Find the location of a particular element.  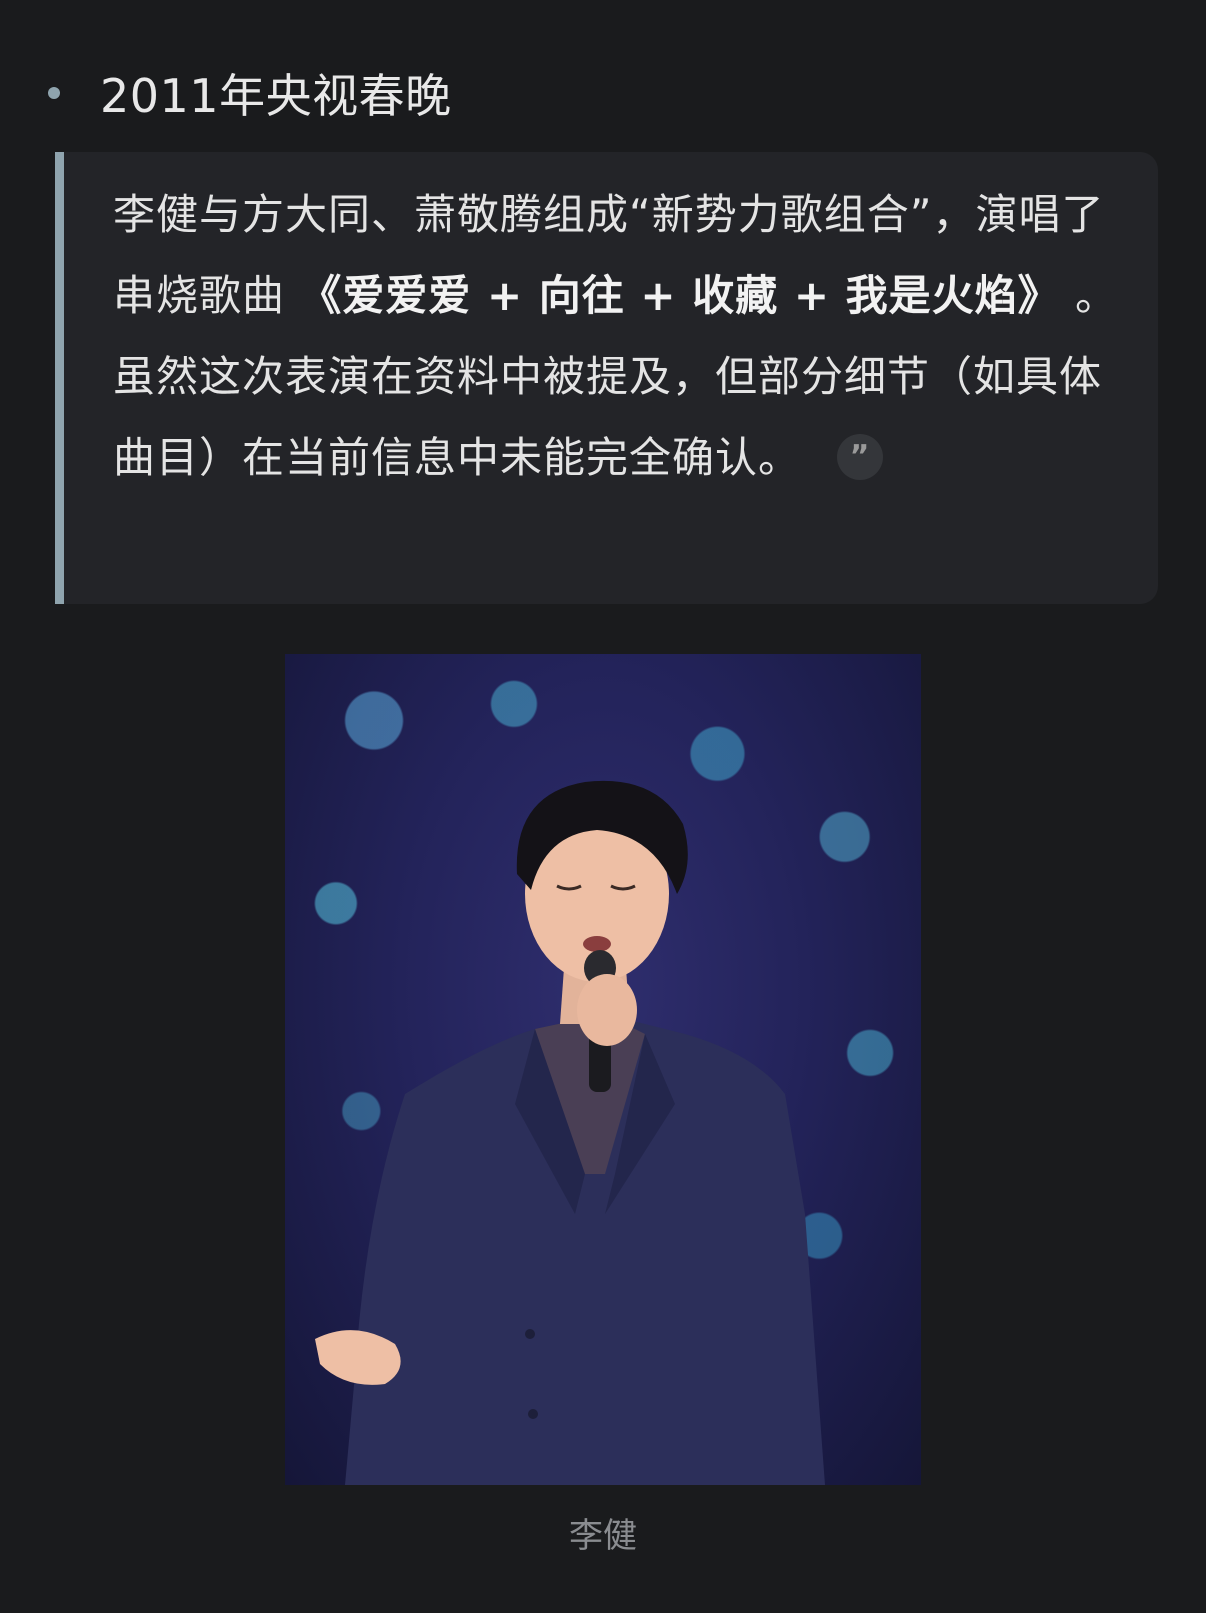

quote-icon: ” is located at coordinates (860, 456).